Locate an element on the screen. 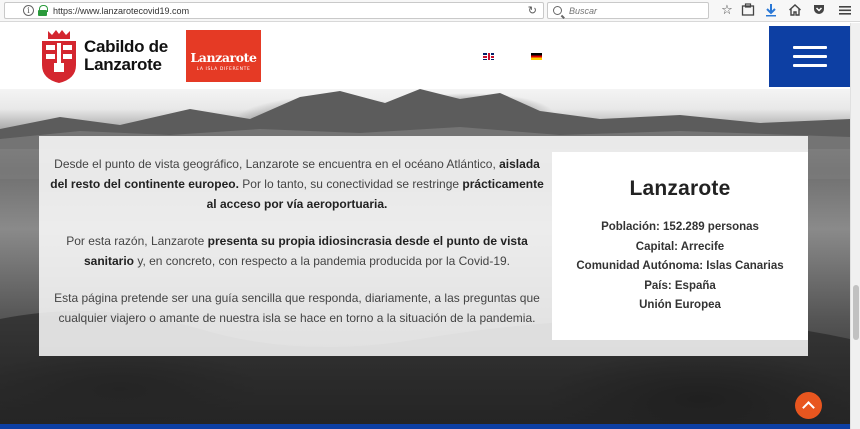  browser-search-input is located at coordinates (634, 10).